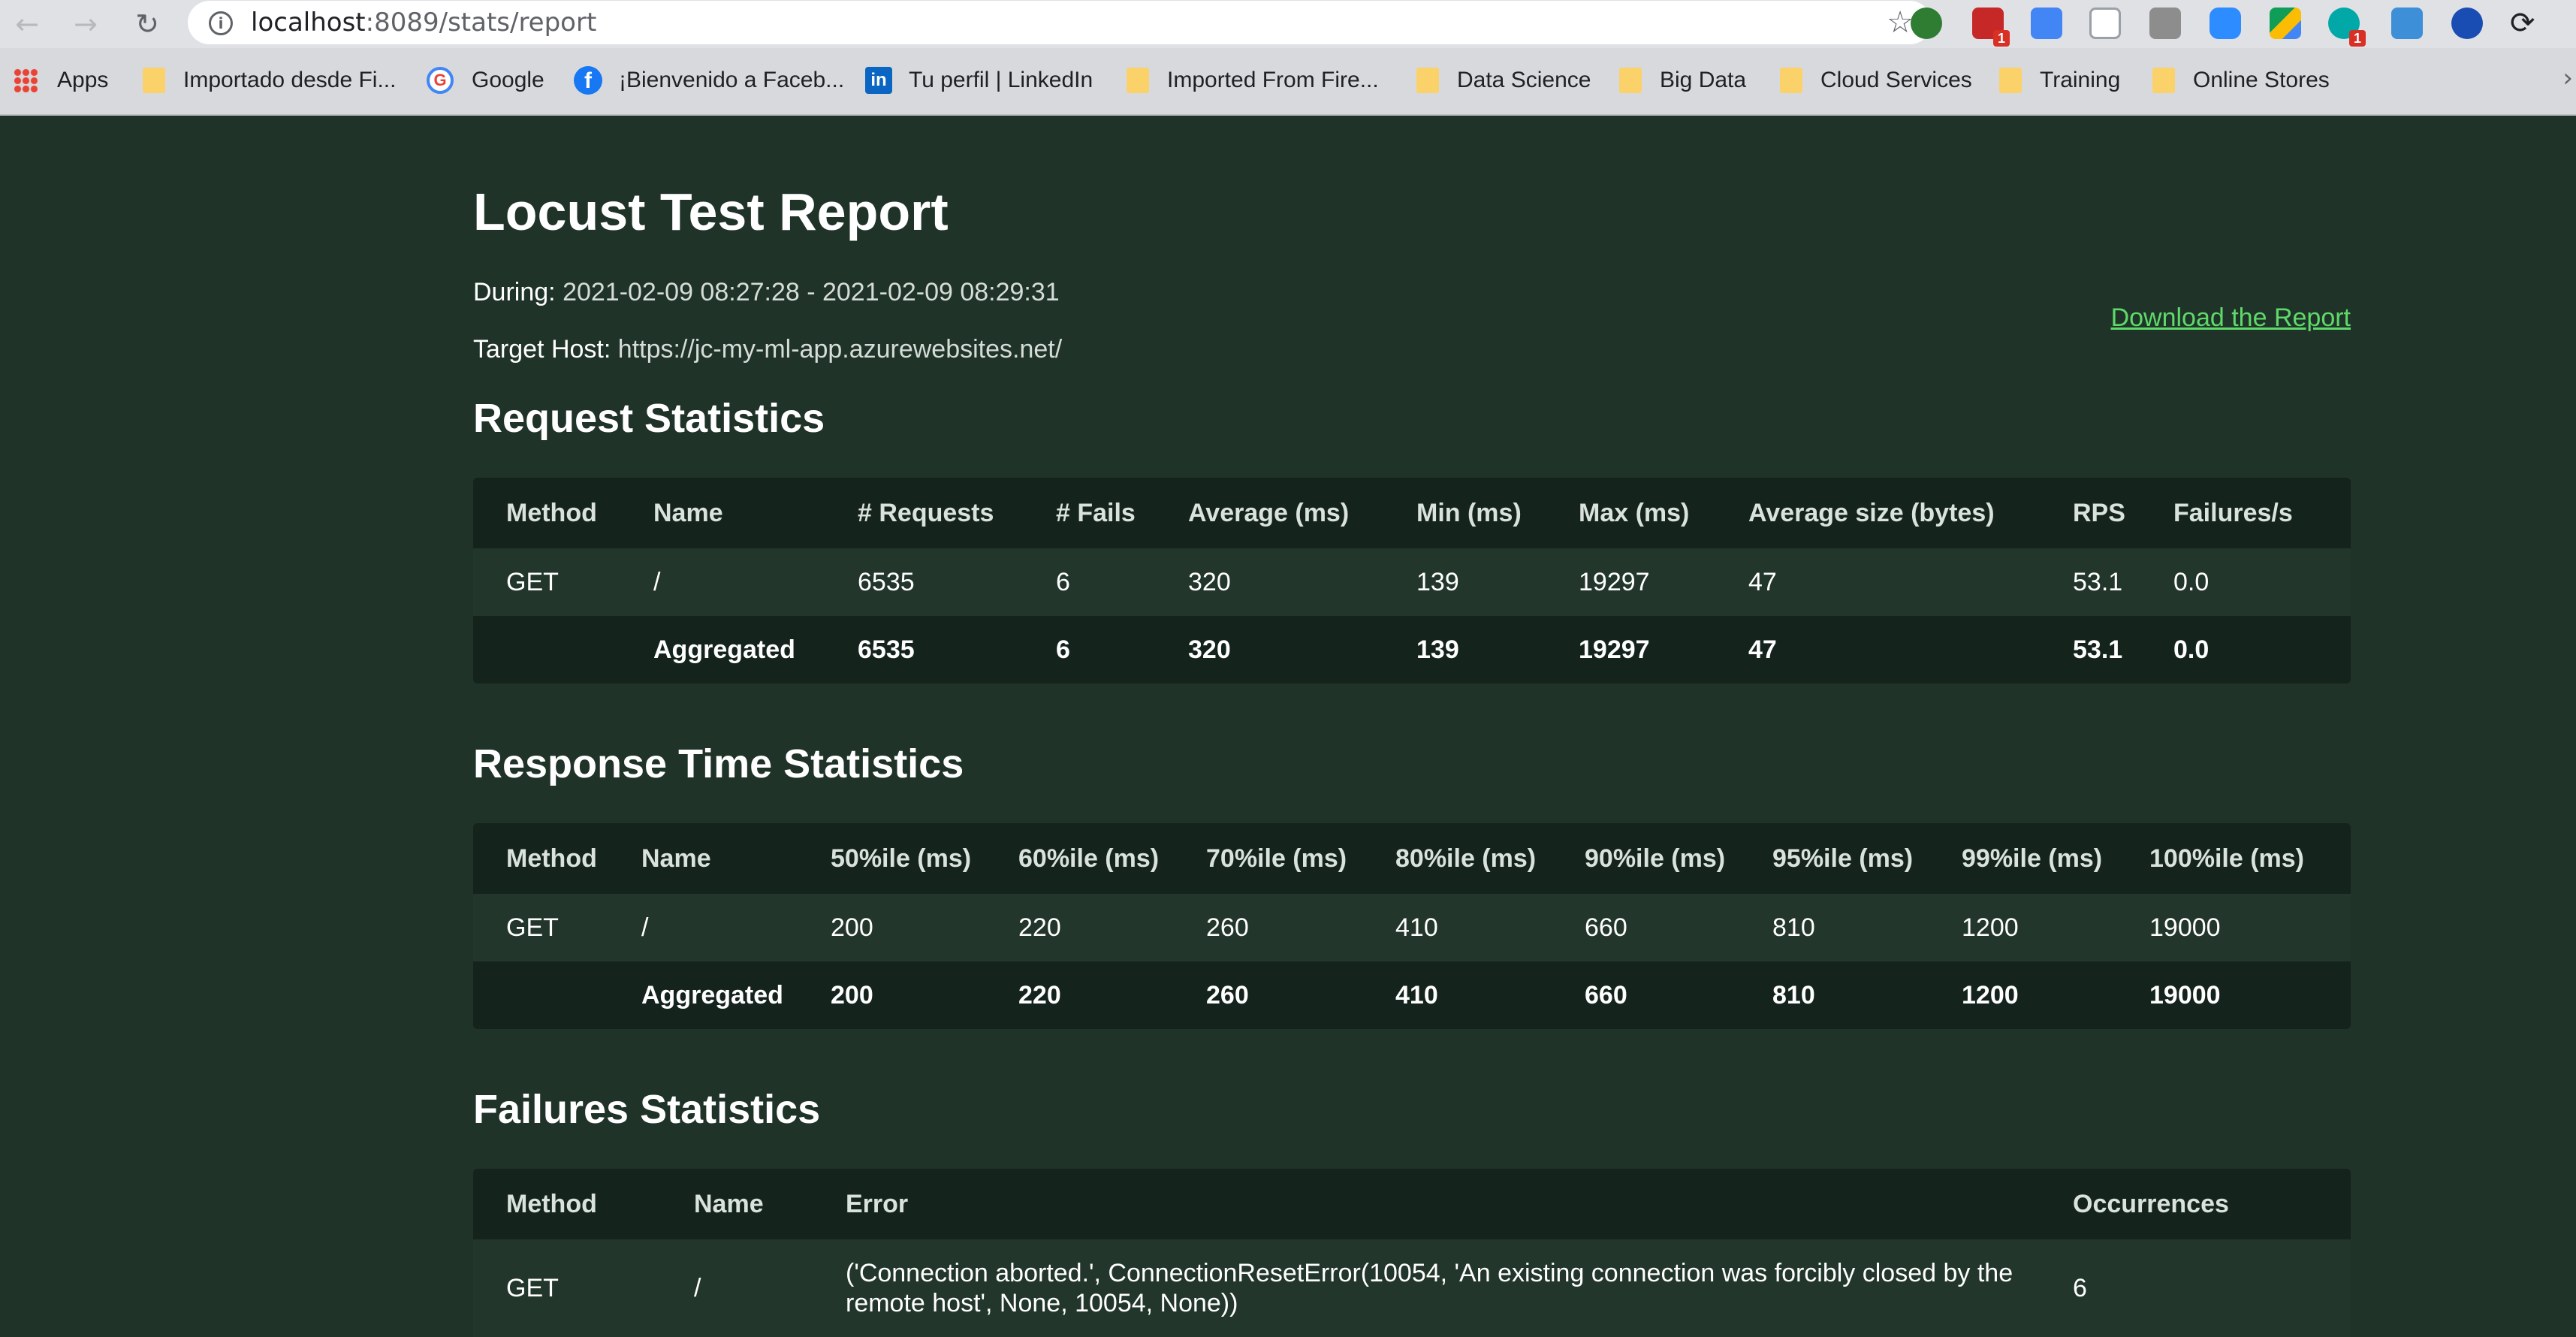 This screenshot has height=1337, width=2576. Describe the element at coordinates (2467, 23) in the screenshot. I see `malwarebytes-icon` at that location.